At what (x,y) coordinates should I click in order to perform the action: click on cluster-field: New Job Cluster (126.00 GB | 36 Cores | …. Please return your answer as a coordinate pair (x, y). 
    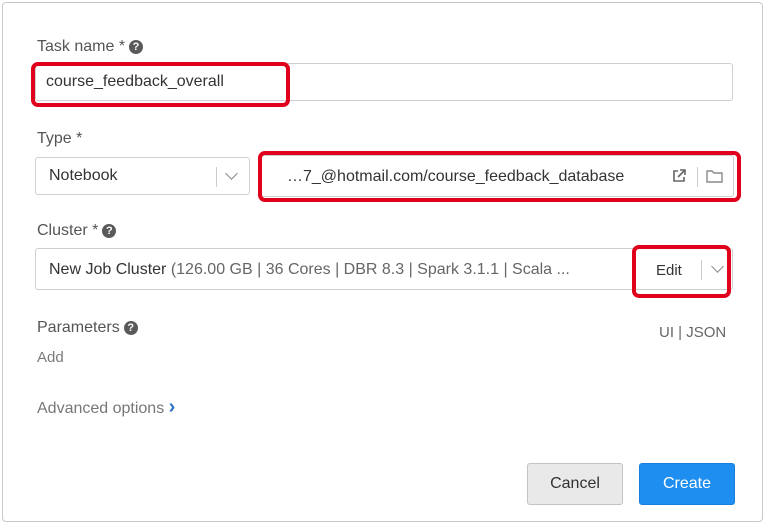
    Looking at the image, I should click on (384, 269).